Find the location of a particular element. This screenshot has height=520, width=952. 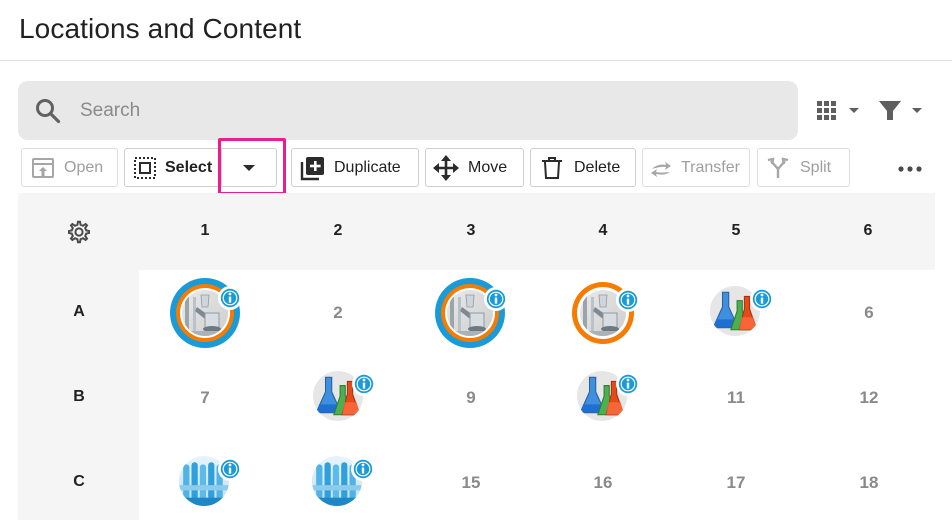

column-header-4: 4 is located at coordinates (603, 231).